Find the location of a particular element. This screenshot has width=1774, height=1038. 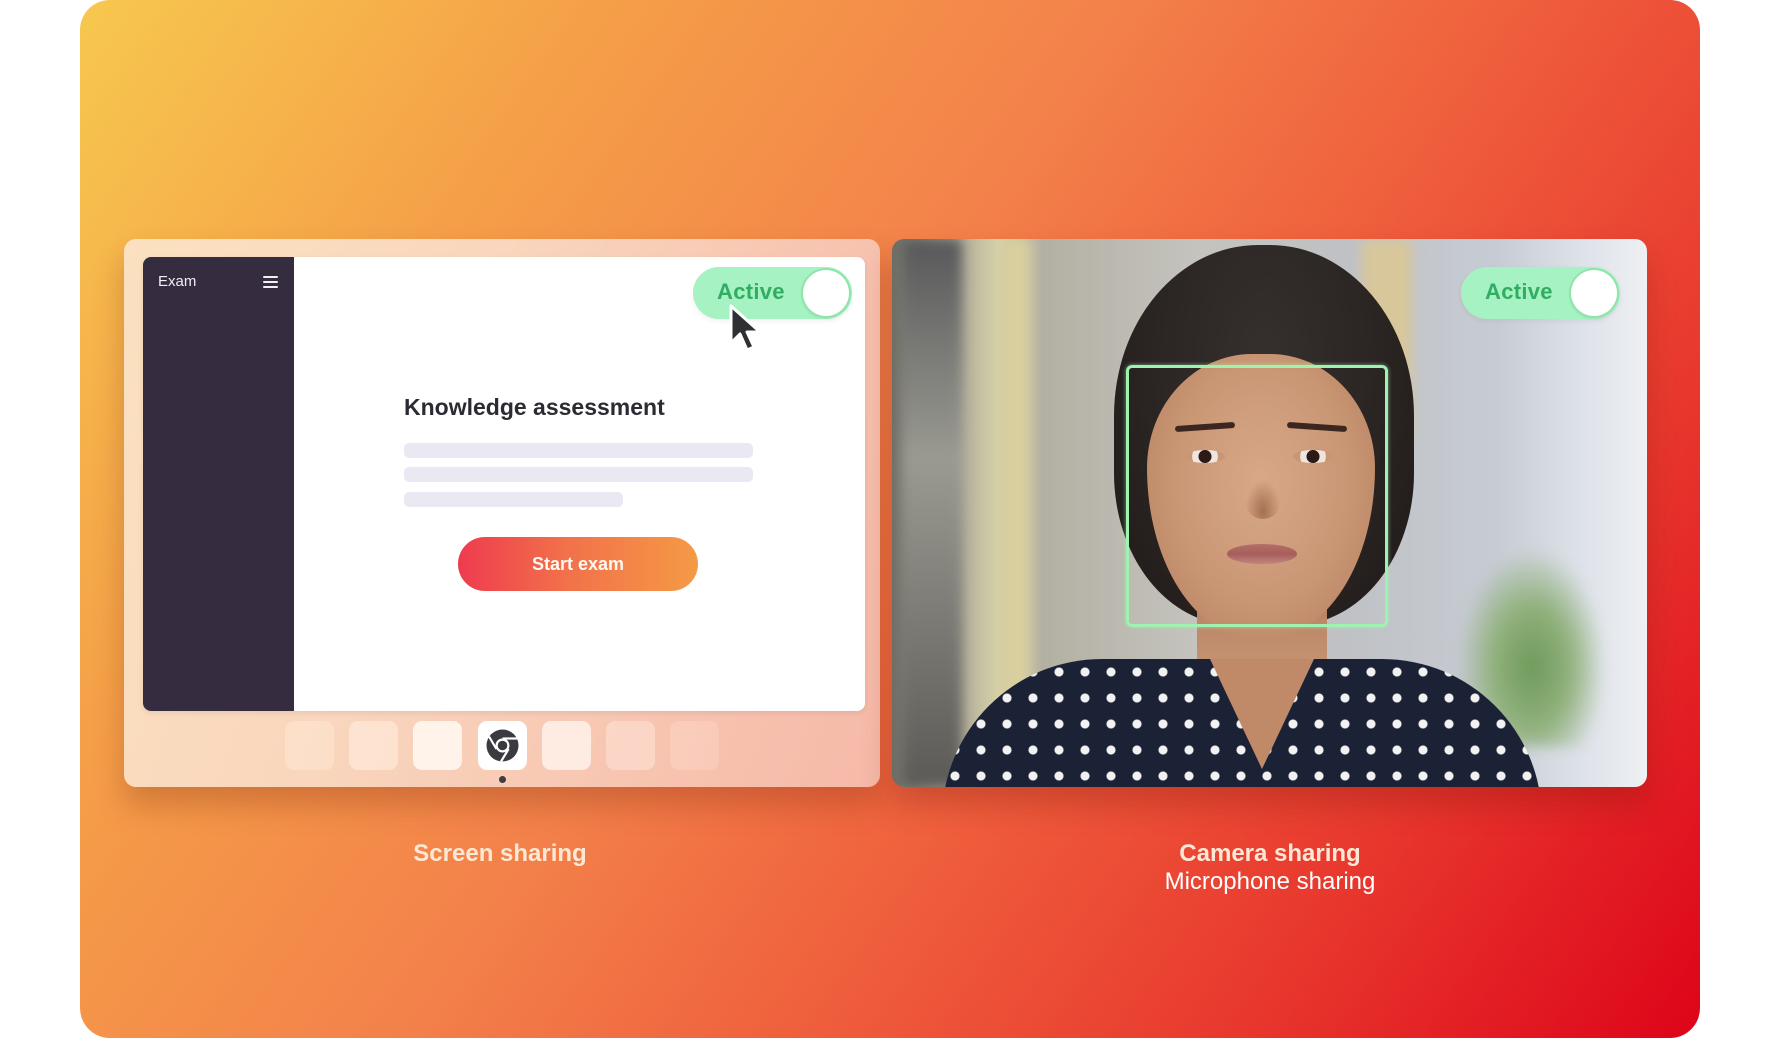

dock-item-chrome is located at coordinates (502, 745).